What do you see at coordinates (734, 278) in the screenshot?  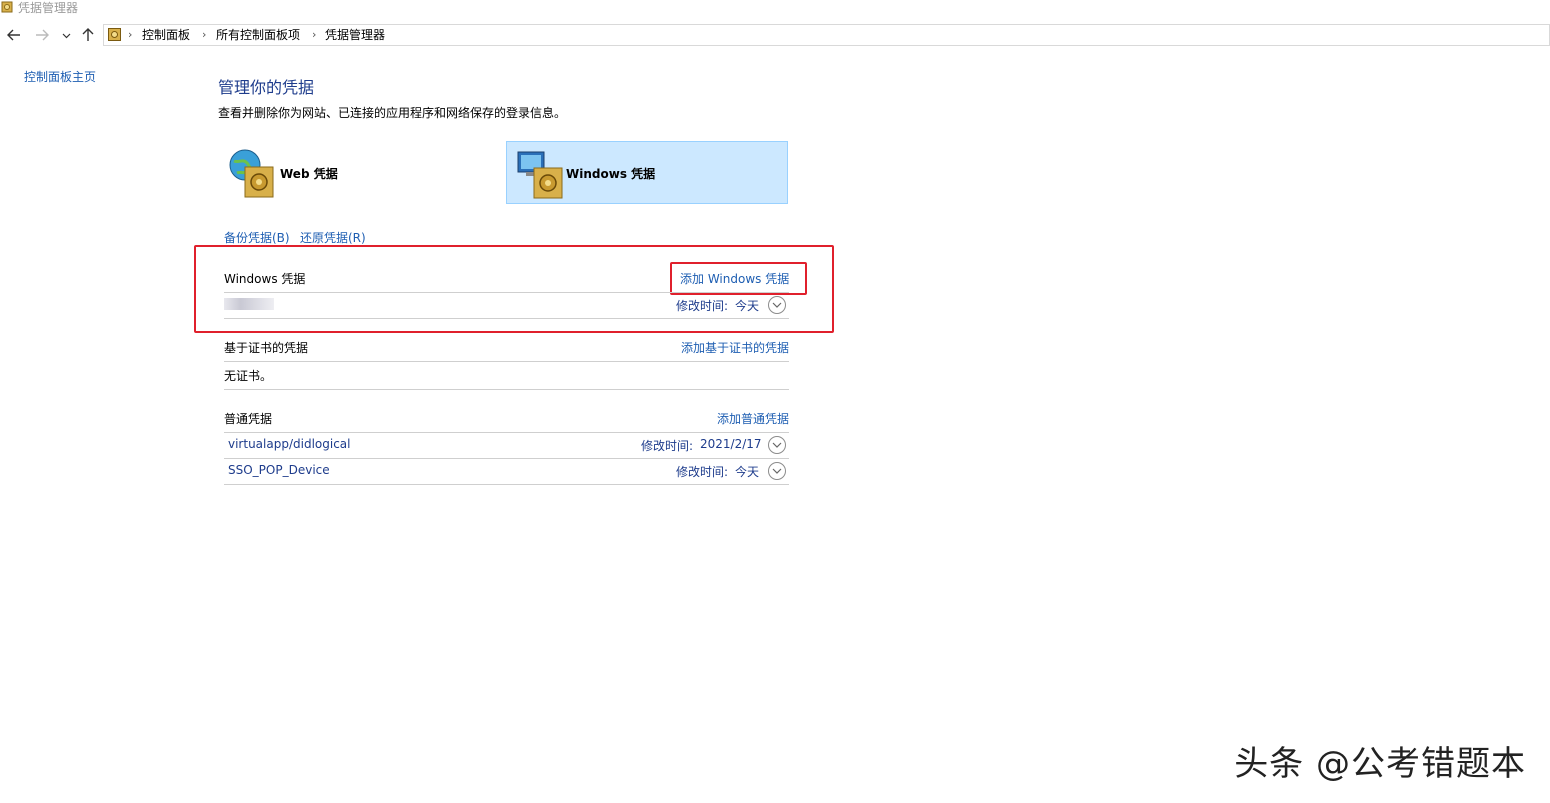 I see `add-windows-credential-link: 添加 Windows 凭据` at bounding box center [734, 278].